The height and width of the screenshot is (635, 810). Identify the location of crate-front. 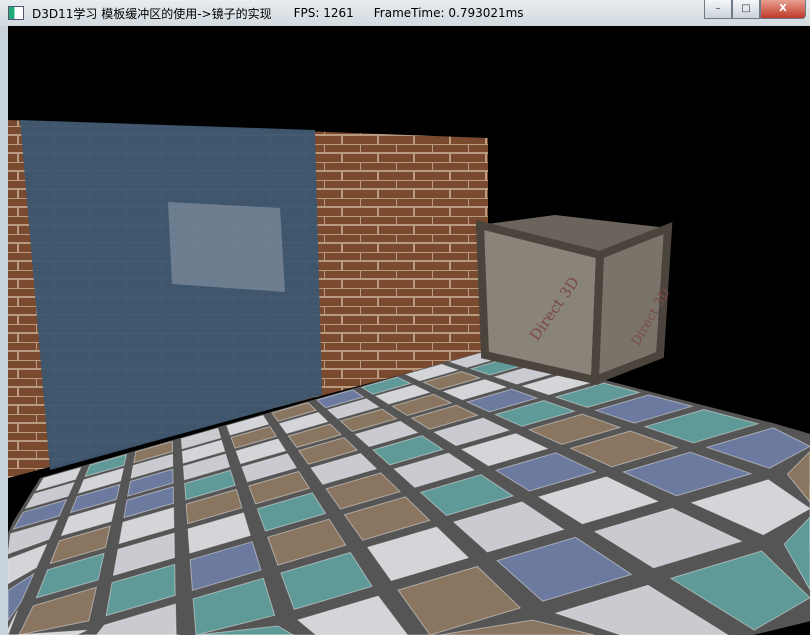
(540, 302).